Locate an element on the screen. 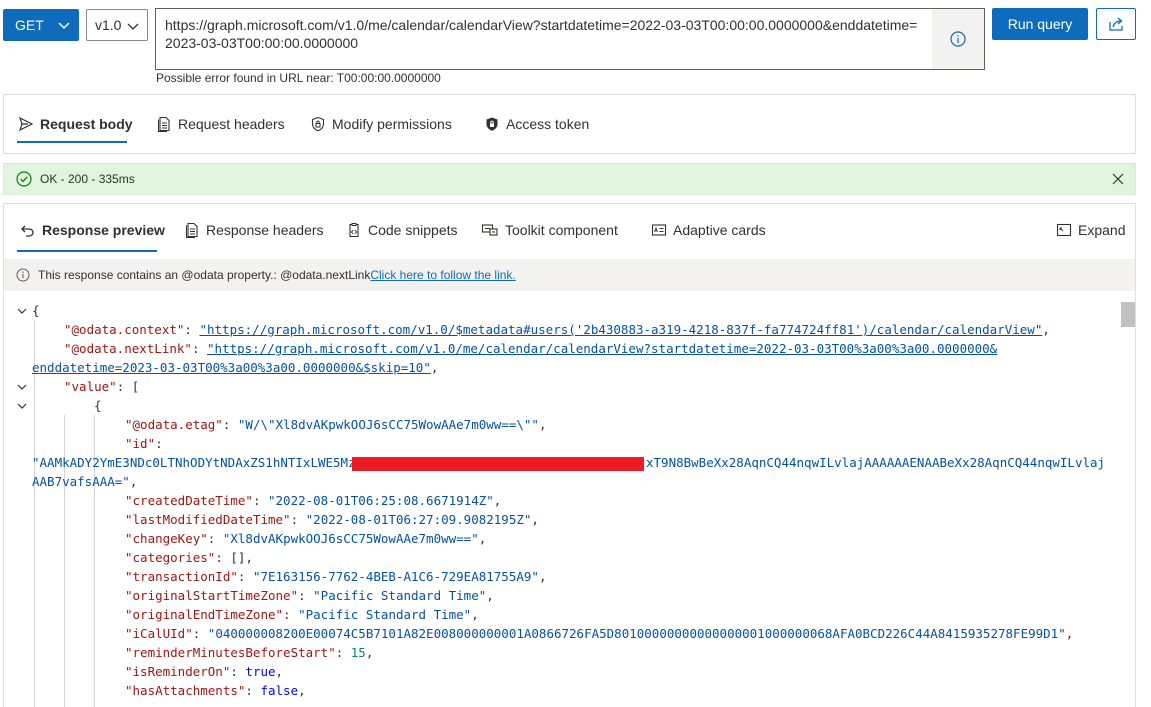 The height and width of the screenshot is (707, 1151). card-icon is located at coordinates (659, 230).